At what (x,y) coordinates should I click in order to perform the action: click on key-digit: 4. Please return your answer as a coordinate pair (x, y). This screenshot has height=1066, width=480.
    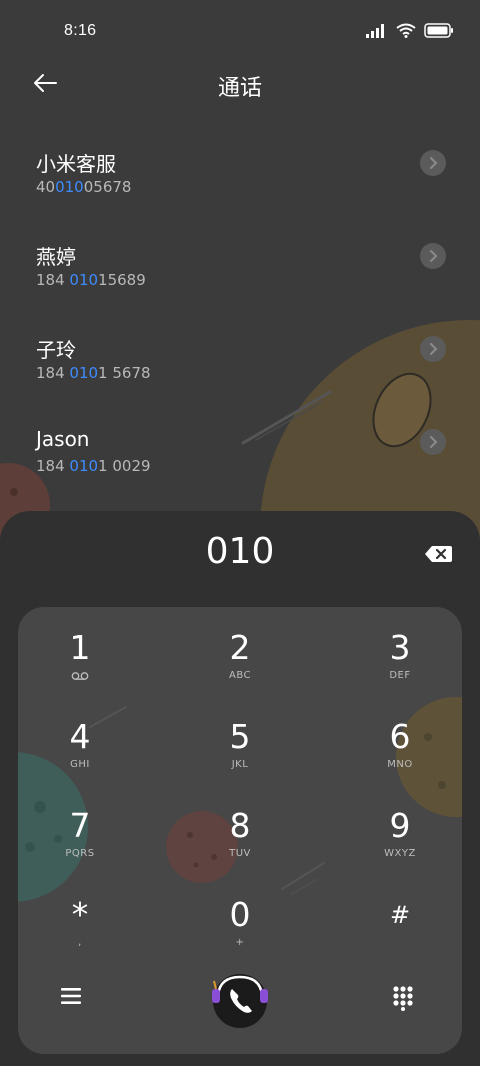
    Looking at the image, I should click on (80, 736).